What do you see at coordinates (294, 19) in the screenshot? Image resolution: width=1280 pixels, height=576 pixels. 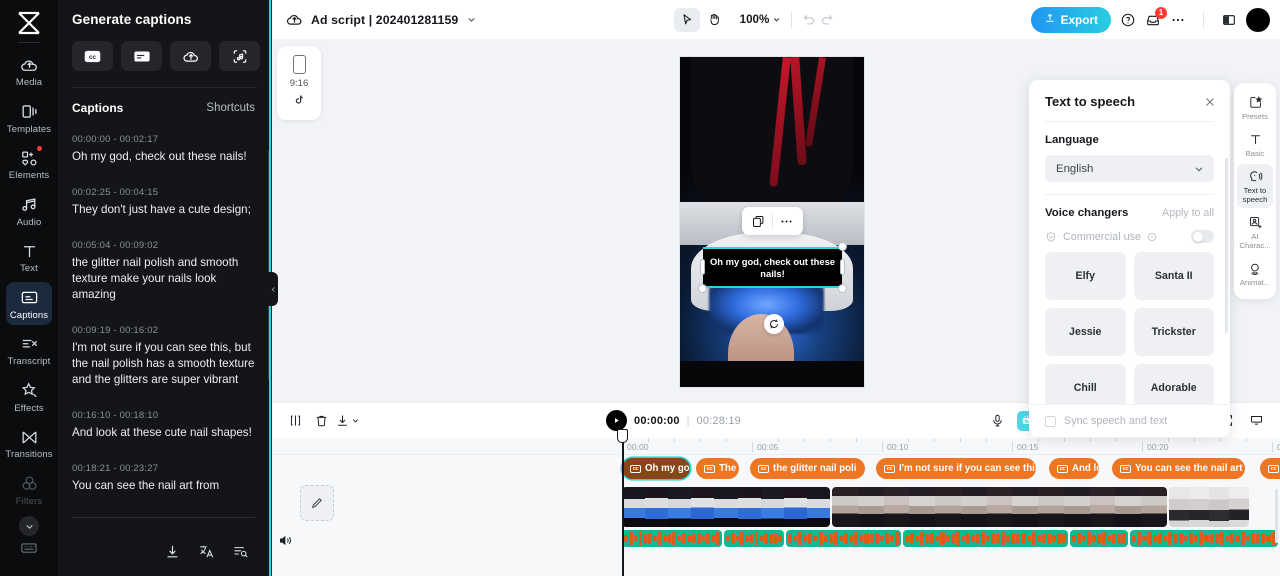 I see `cloud-sync-icon` at bounding box center [294, 19].